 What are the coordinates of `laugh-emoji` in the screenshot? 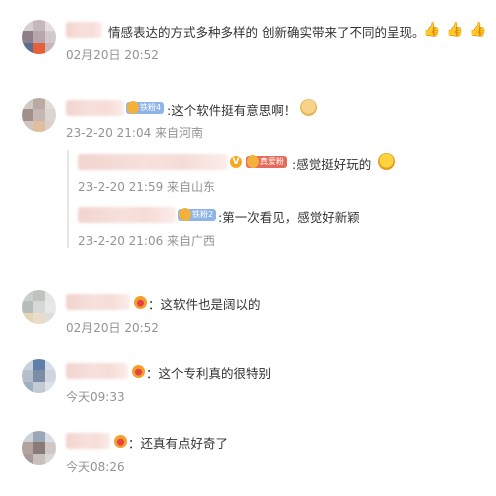 It's located at (386, 161).